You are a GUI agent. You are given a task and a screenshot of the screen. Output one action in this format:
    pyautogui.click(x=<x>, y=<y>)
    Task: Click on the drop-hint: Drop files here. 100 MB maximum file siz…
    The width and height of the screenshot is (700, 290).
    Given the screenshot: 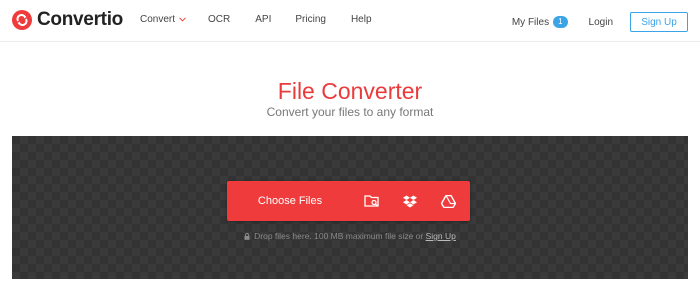 What is the action you would take?
    pyautogui.click(x=350, y=236)
    